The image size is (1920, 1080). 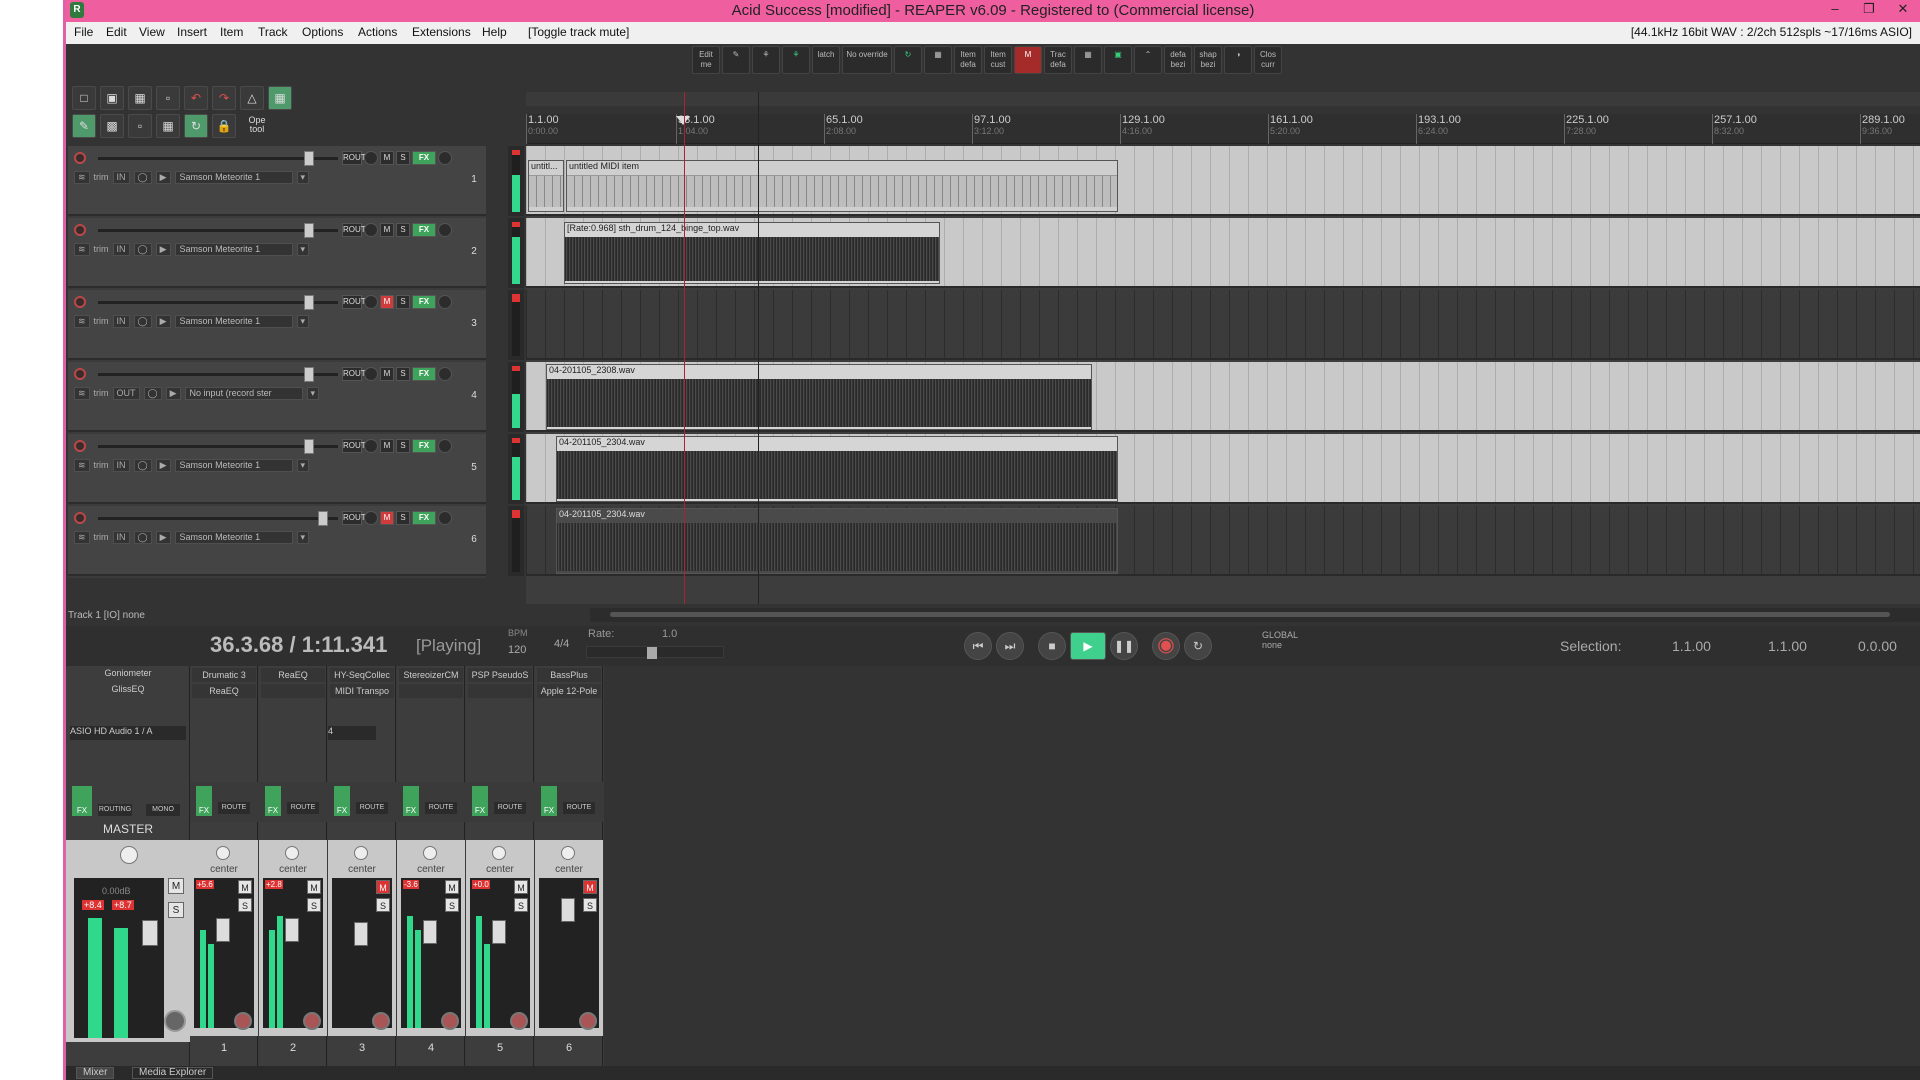 I want to click on strip-input-field: 4, so click(x=352, y=733).